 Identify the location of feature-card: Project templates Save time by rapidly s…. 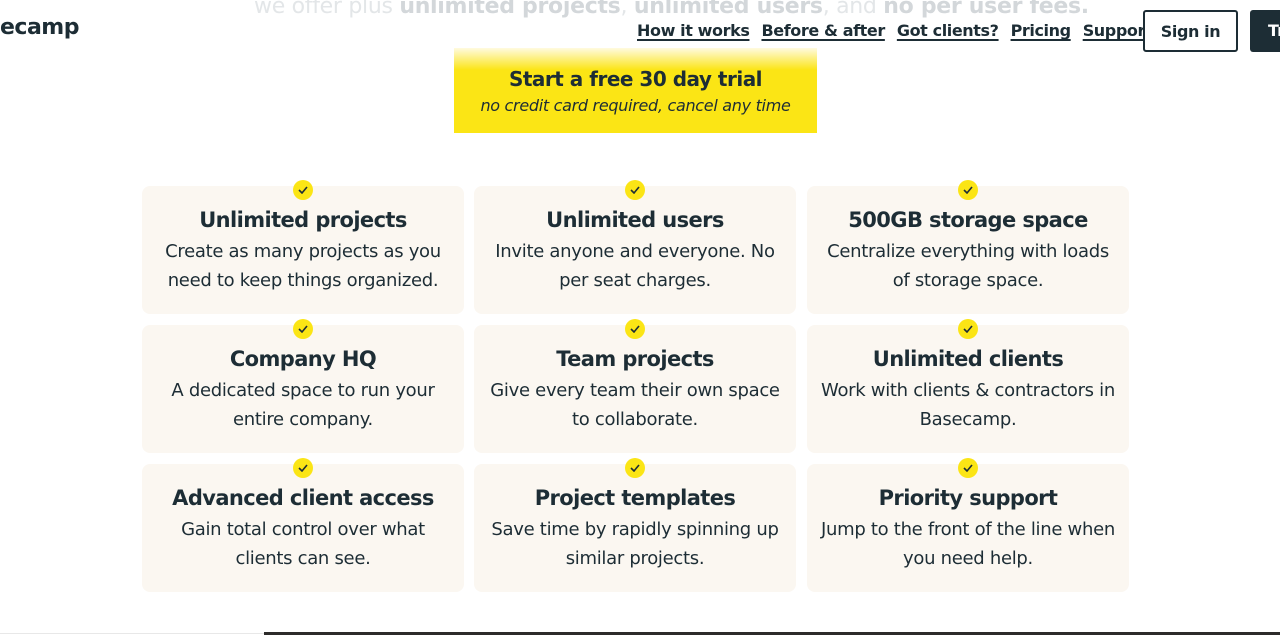
(635, 525).